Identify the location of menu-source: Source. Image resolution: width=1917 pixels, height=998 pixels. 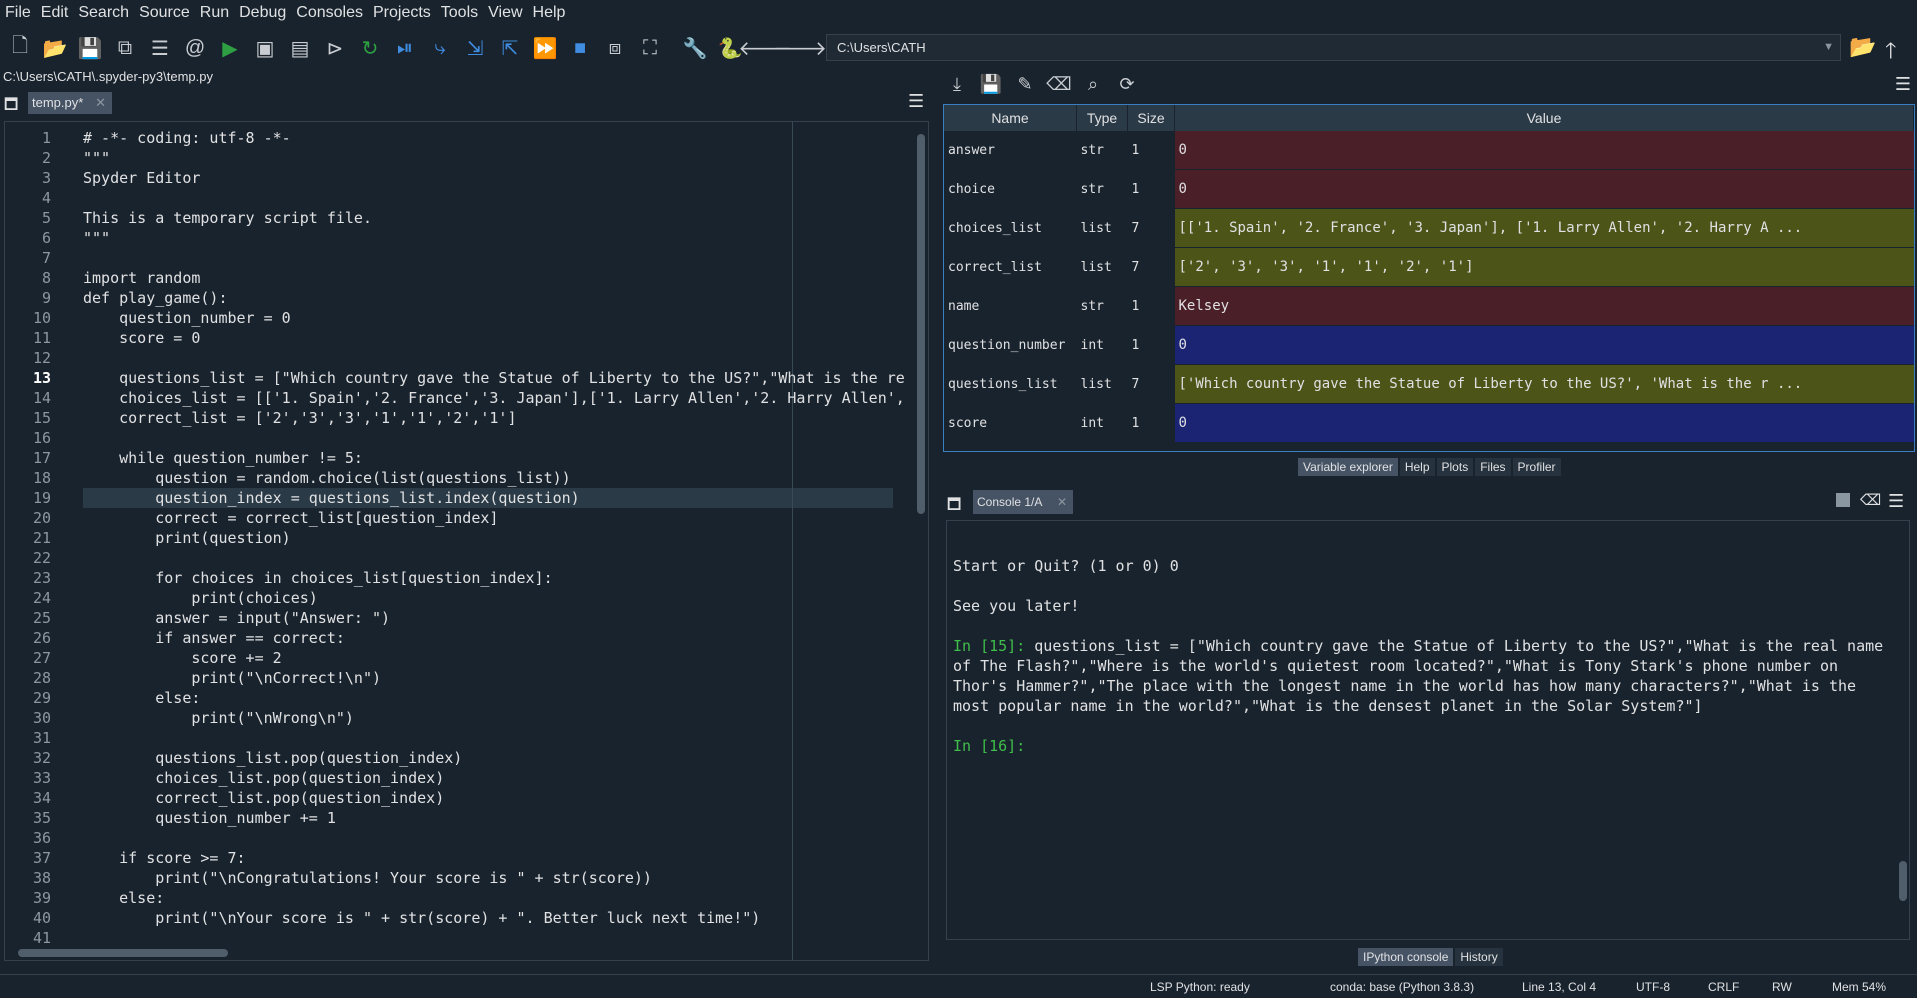
(164, 13).